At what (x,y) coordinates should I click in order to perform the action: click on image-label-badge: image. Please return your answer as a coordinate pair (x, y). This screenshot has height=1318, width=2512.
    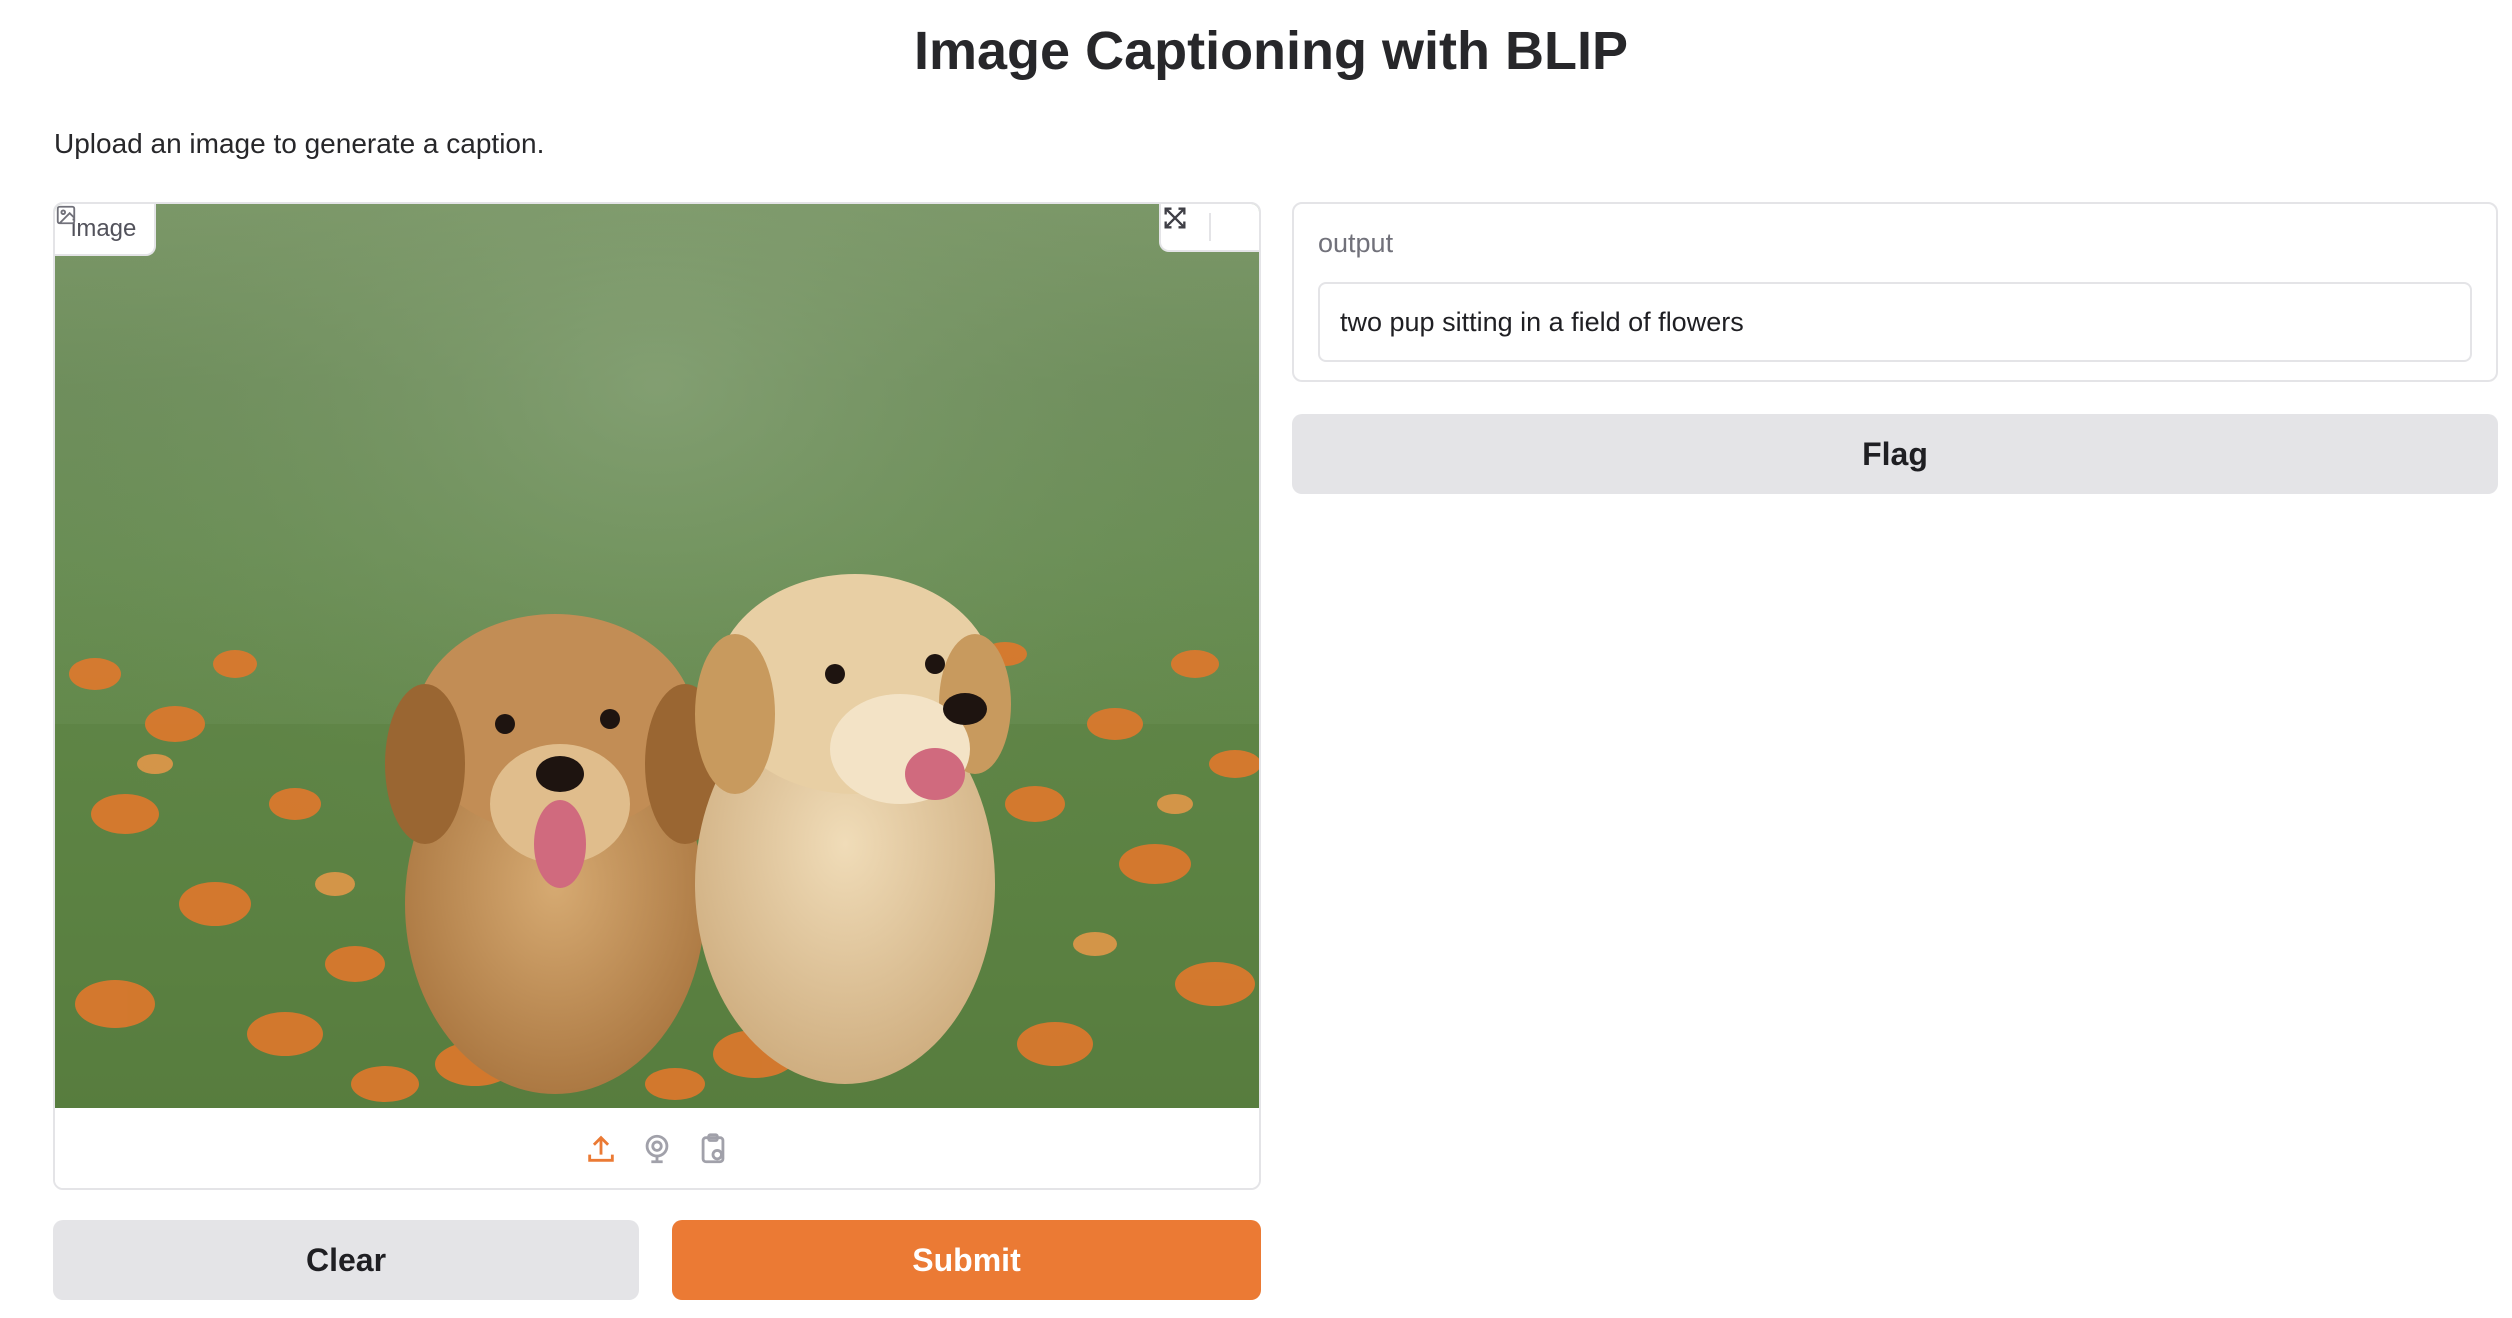
    Looking at the image, I should click on (106, 230).